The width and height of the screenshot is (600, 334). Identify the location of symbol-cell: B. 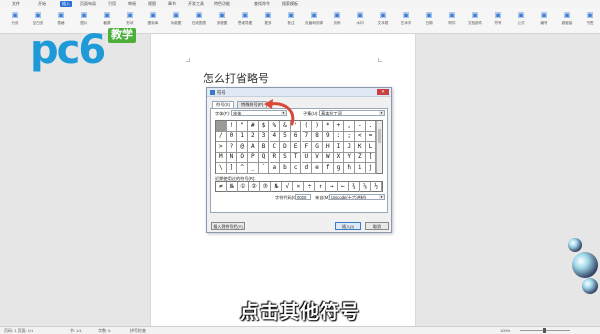
(264, 147).